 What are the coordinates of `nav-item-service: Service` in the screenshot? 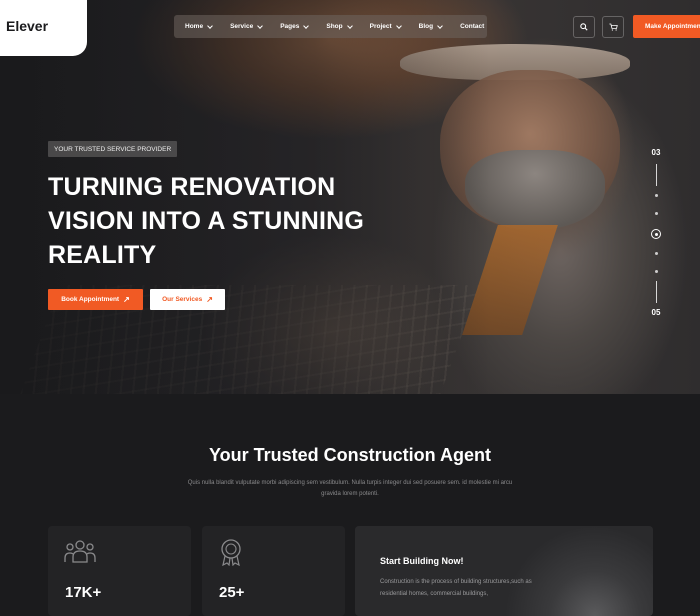 It's located at (247, 26).